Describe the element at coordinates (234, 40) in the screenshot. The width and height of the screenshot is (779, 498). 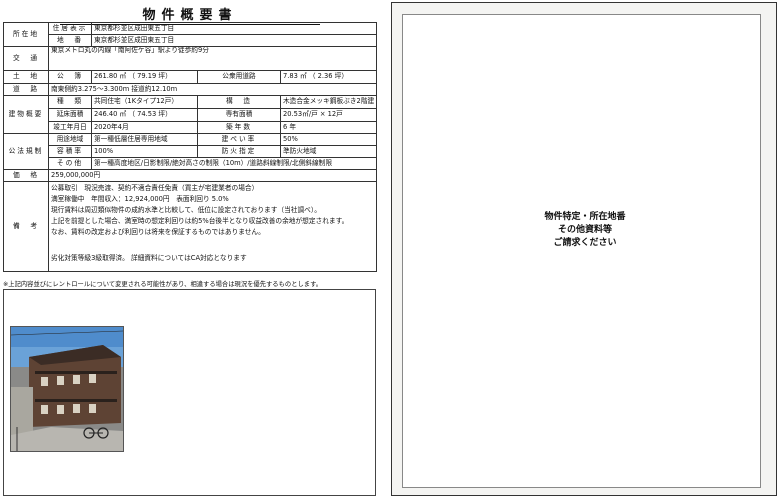
I see `lot-value: 東京都杉並区成田東五丁目` at that location.